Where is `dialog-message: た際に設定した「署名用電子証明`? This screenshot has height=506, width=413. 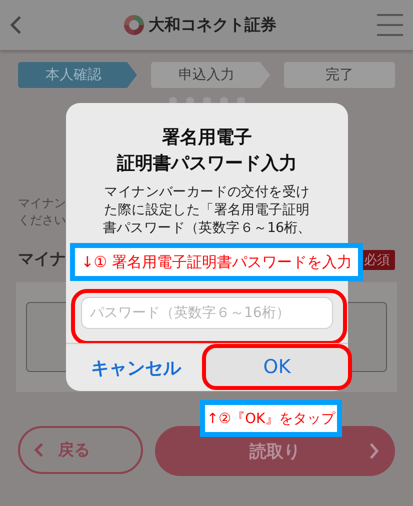
dialog-message: た際に設定した「署名用電子証明 is located at coordinates (207, 210).